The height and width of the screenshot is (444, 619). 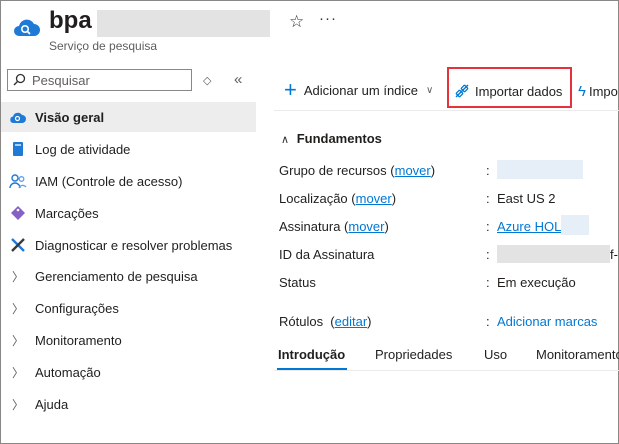 I want to click on tab-introduction: Introdução, so click(x=311, y=354).